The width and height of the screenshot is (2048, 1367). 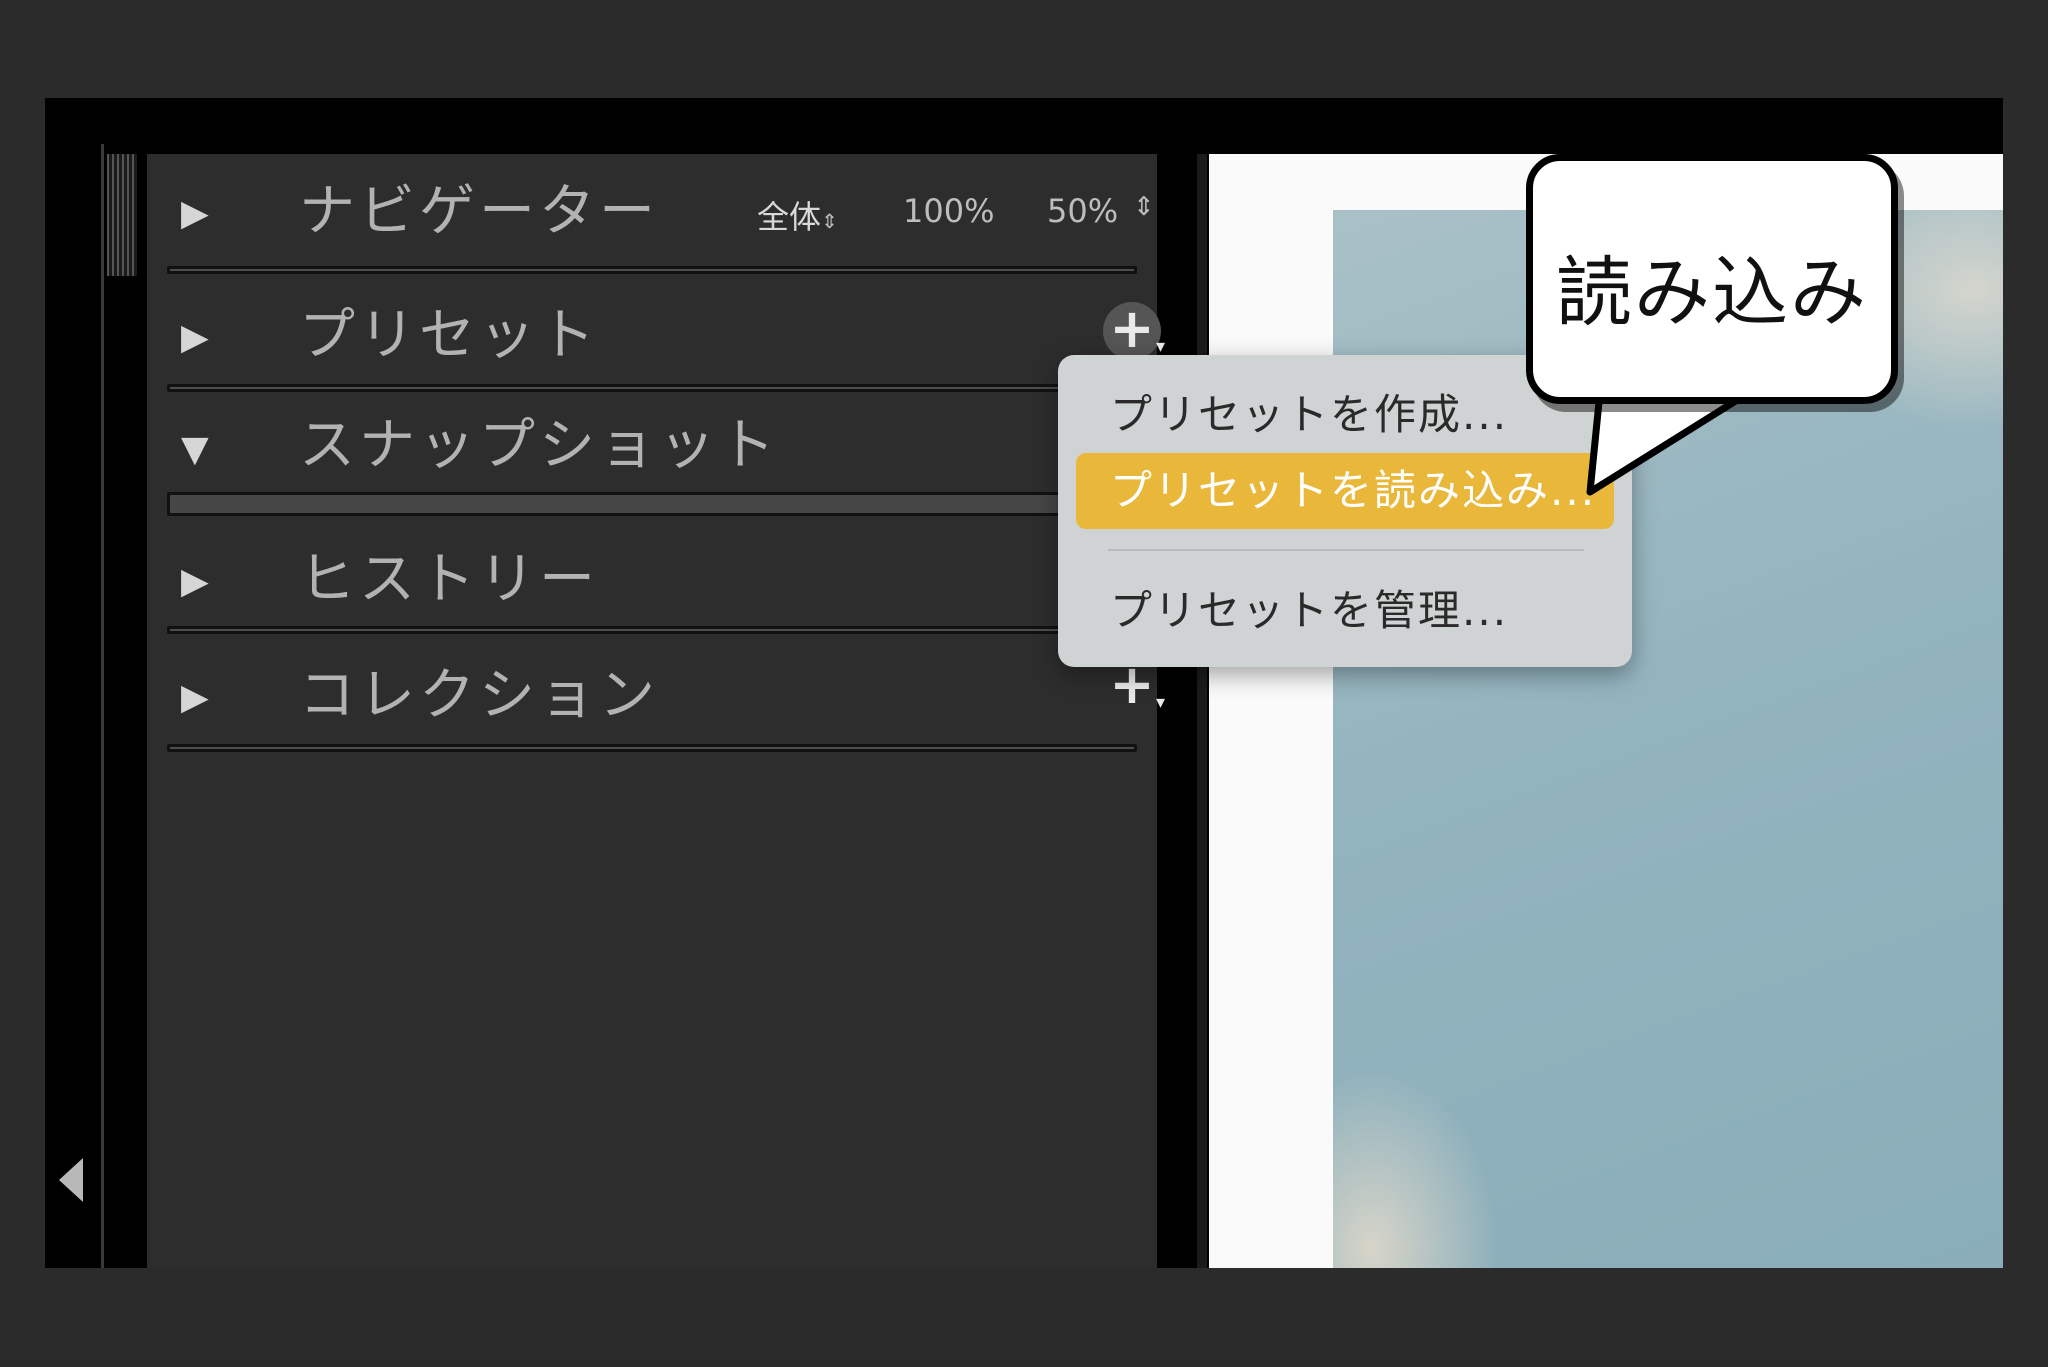 I want to click on disclosure-down-icon: ▼, so click(x=195, y=450).